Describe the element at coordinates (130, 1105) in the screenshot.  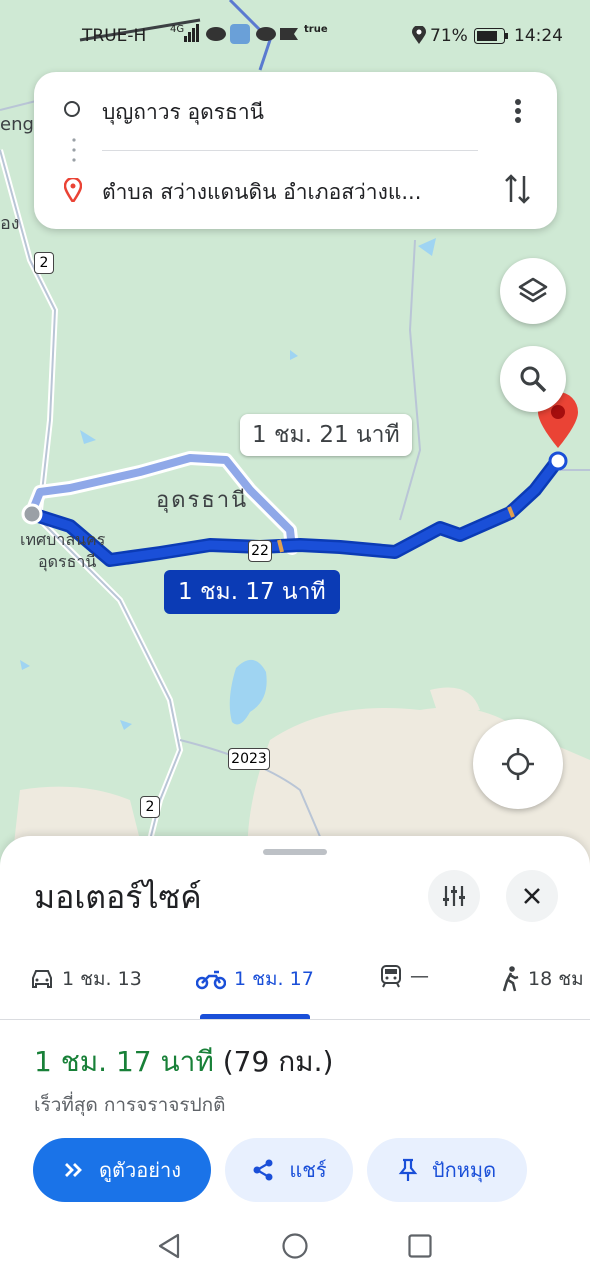
I see `route-subtitle: เร็วที่สุด การจราจรปกติ` at that location.